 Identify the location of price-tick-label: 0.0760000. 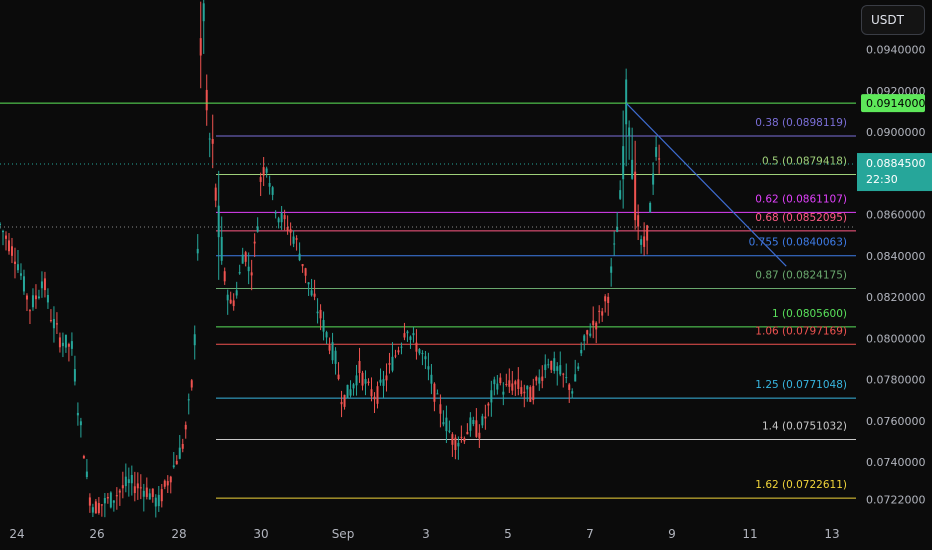
(896, 421).